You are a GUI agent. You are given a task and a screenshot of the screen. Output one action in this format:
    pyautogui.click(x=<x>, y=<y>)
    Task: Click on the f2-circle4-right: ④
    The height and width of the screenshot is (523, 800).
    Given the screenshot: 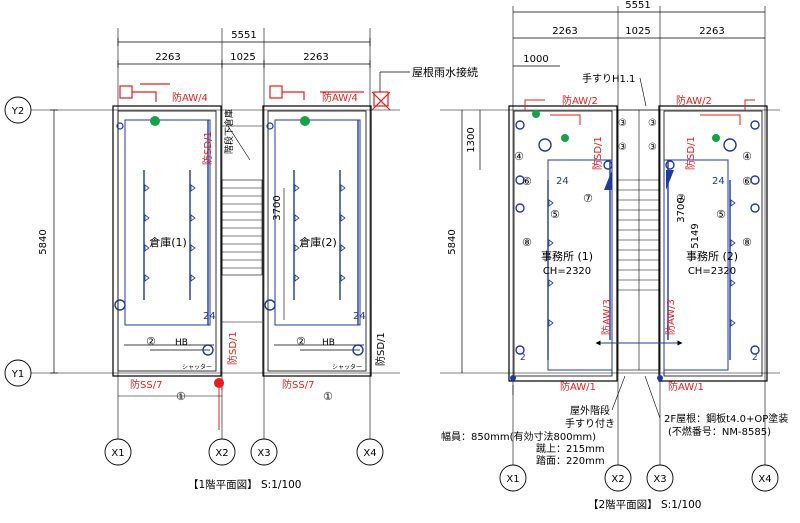 What is the action you would take?
    pyautogui.click(x=747, y=156)
    